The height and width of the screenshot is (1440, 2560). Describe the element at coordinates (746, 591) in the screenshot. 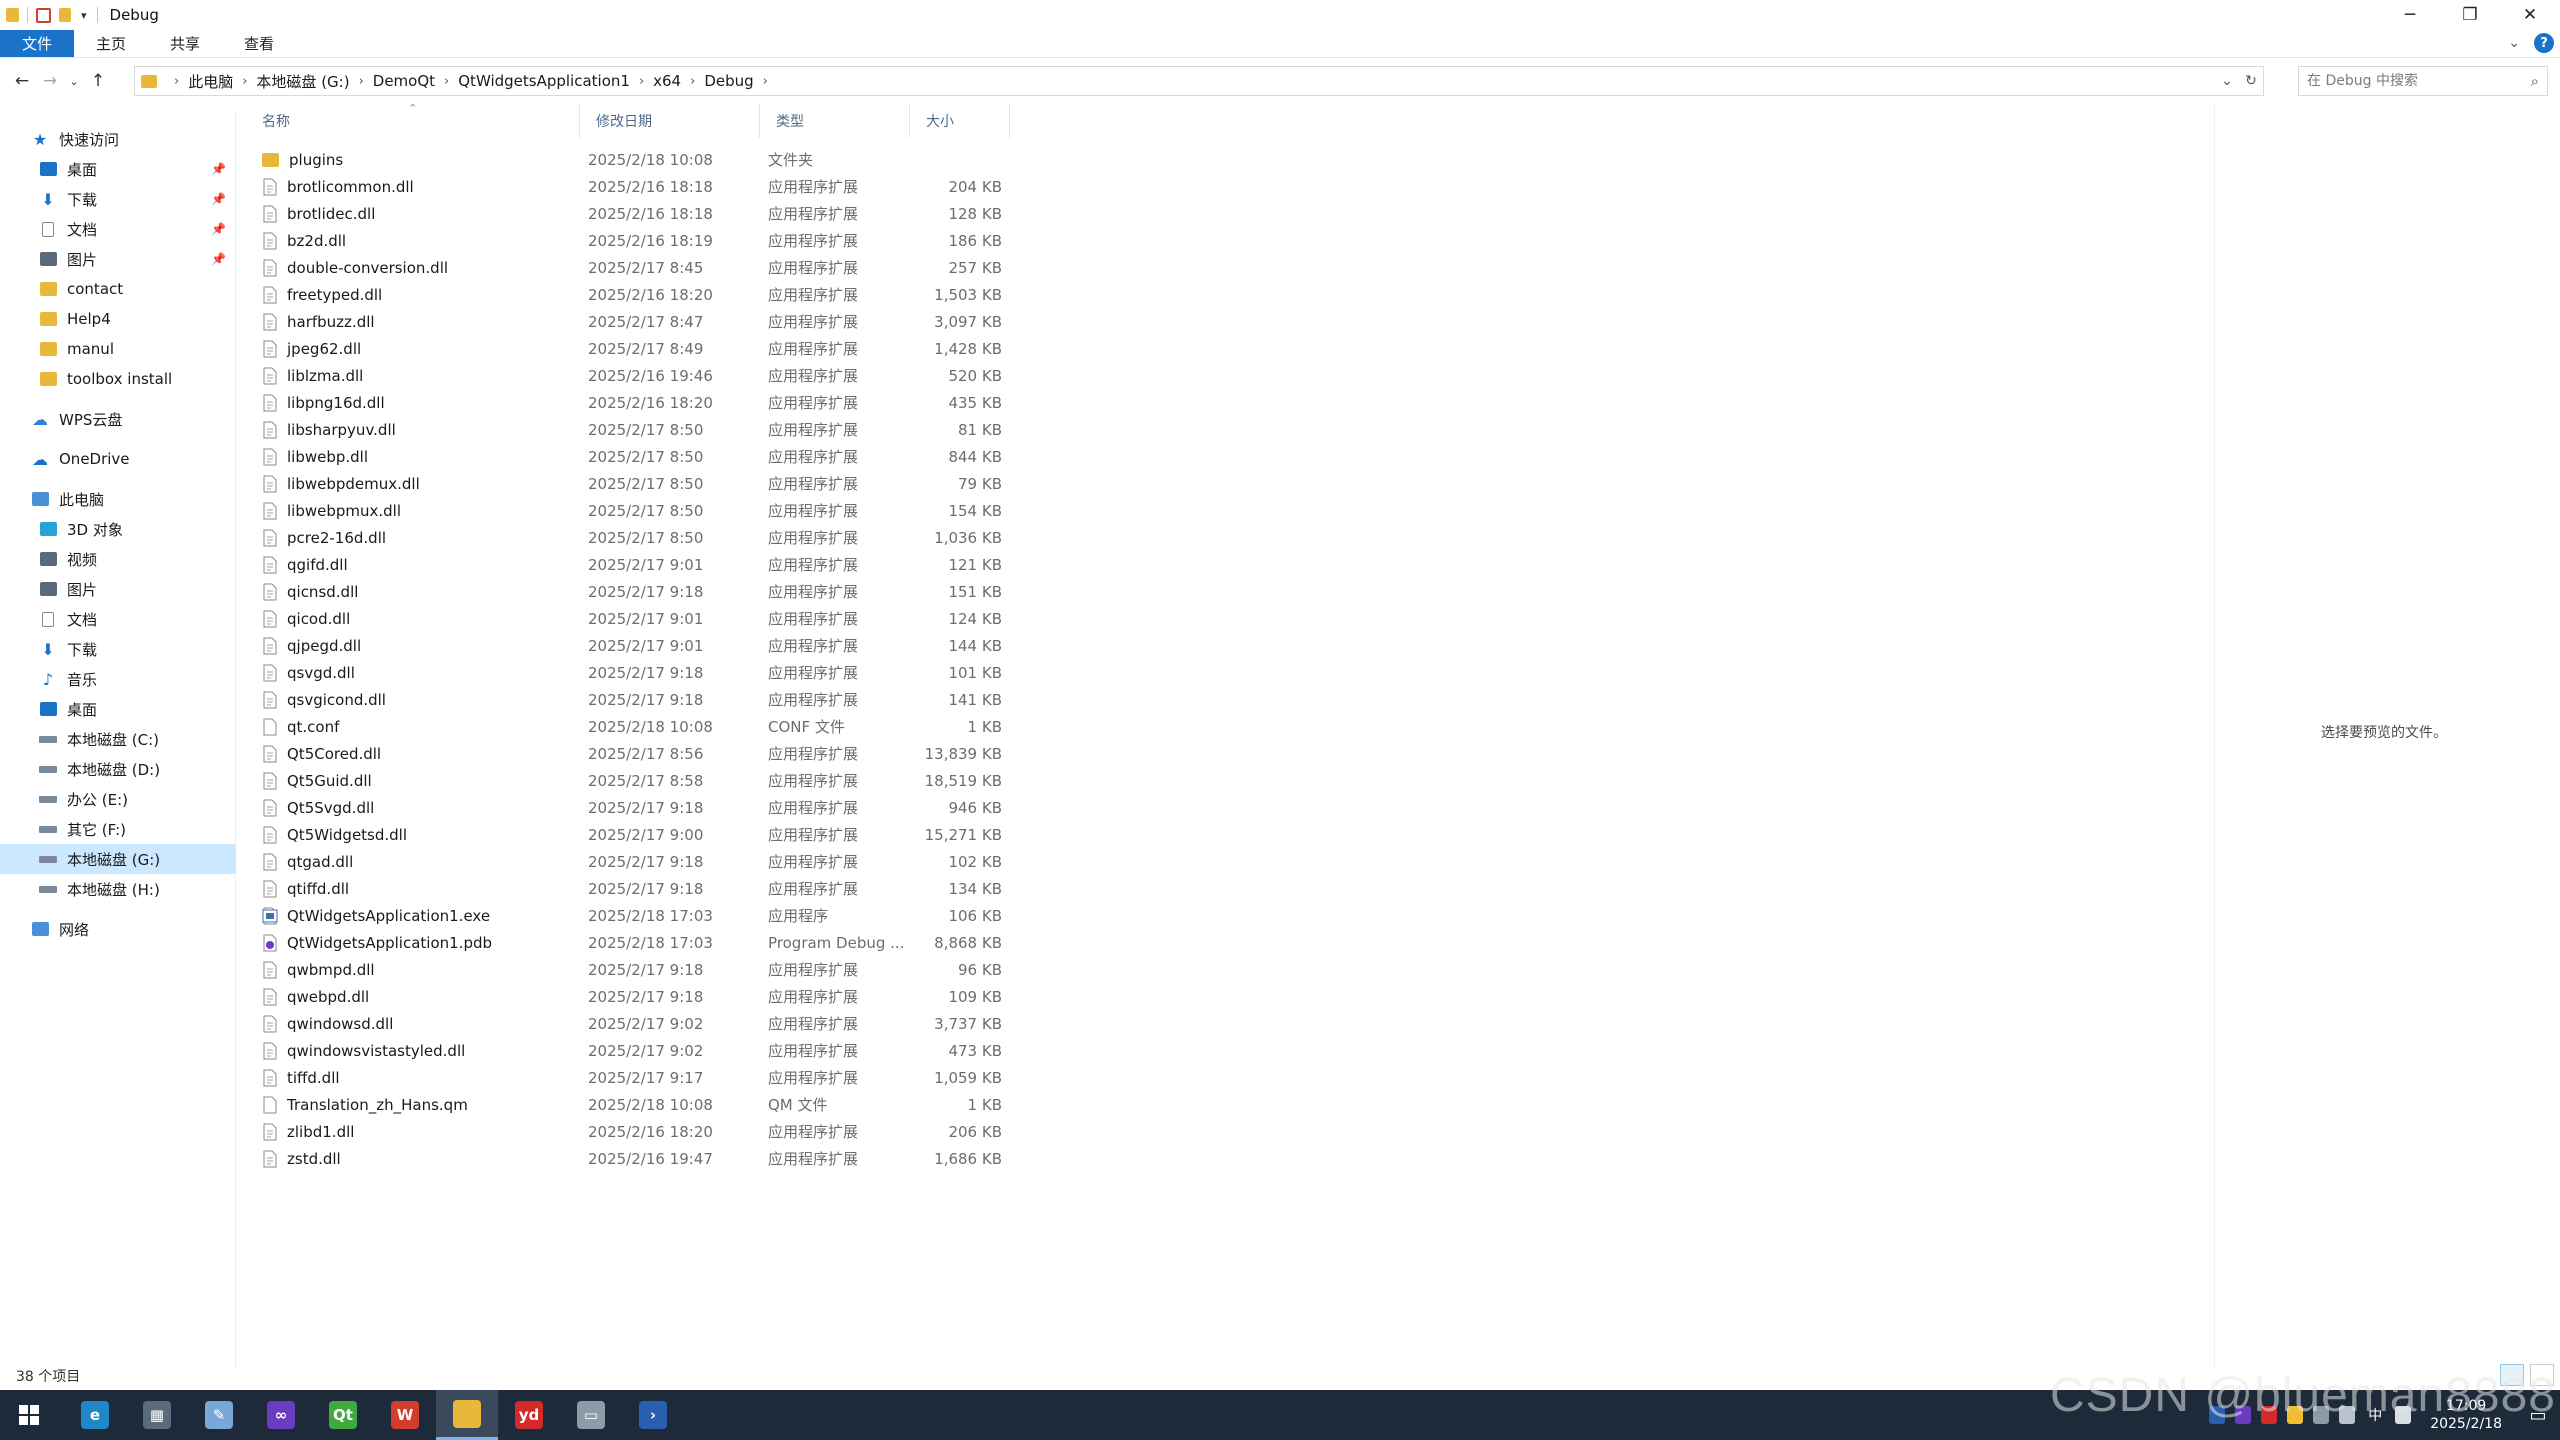

I see `file-row: qicnsd.dll 2025/2/17 9:18 应用程序扩展 151 KB` at that location.